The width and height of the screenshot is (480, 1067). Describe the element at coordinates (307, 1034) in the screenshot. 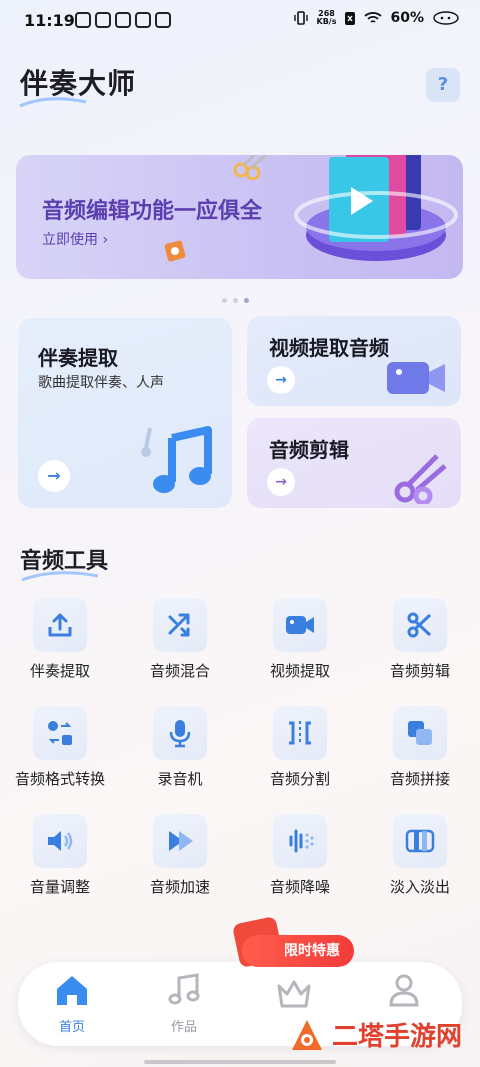

I see `watermark-logo-icon` at that location.